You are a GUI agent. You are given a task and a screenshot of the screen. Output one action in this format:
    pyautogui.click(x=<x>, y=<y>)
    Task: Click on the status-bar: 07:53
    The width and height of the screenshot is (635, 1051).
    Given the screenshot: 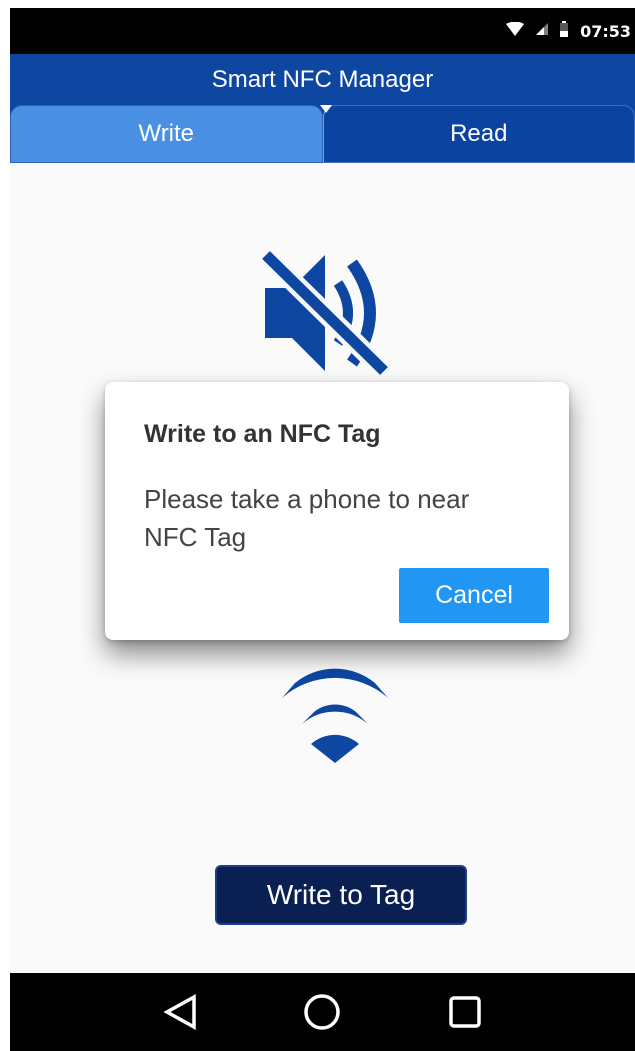 What is the action you would take?
    pyautogui.click(x=322, y=31)
    